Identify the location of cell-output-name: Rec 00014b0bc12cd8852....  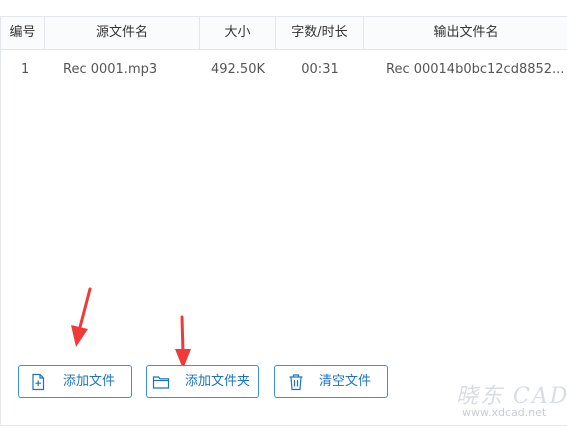
(475, 69).